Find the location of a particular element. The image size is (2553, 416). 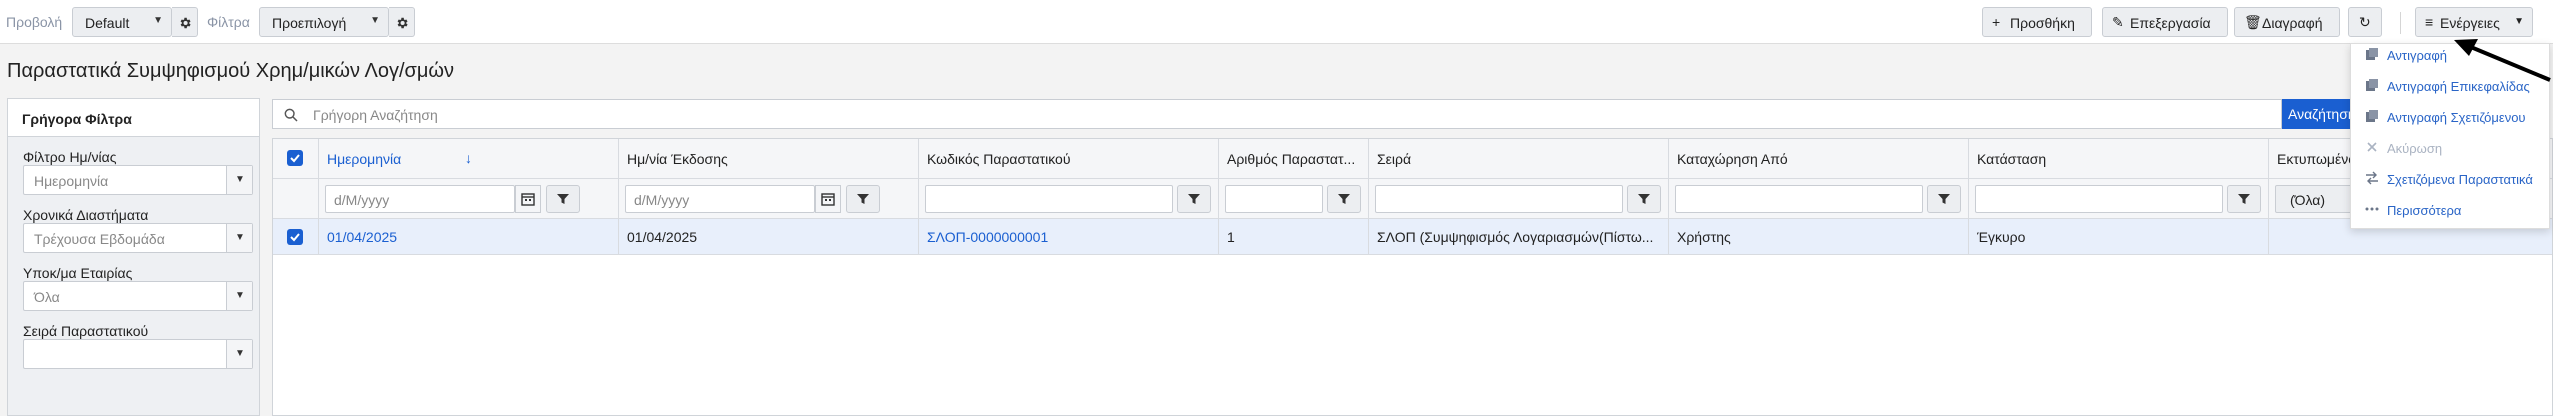

trash-icon: 🗑 is located at coordinates (2253, 22).